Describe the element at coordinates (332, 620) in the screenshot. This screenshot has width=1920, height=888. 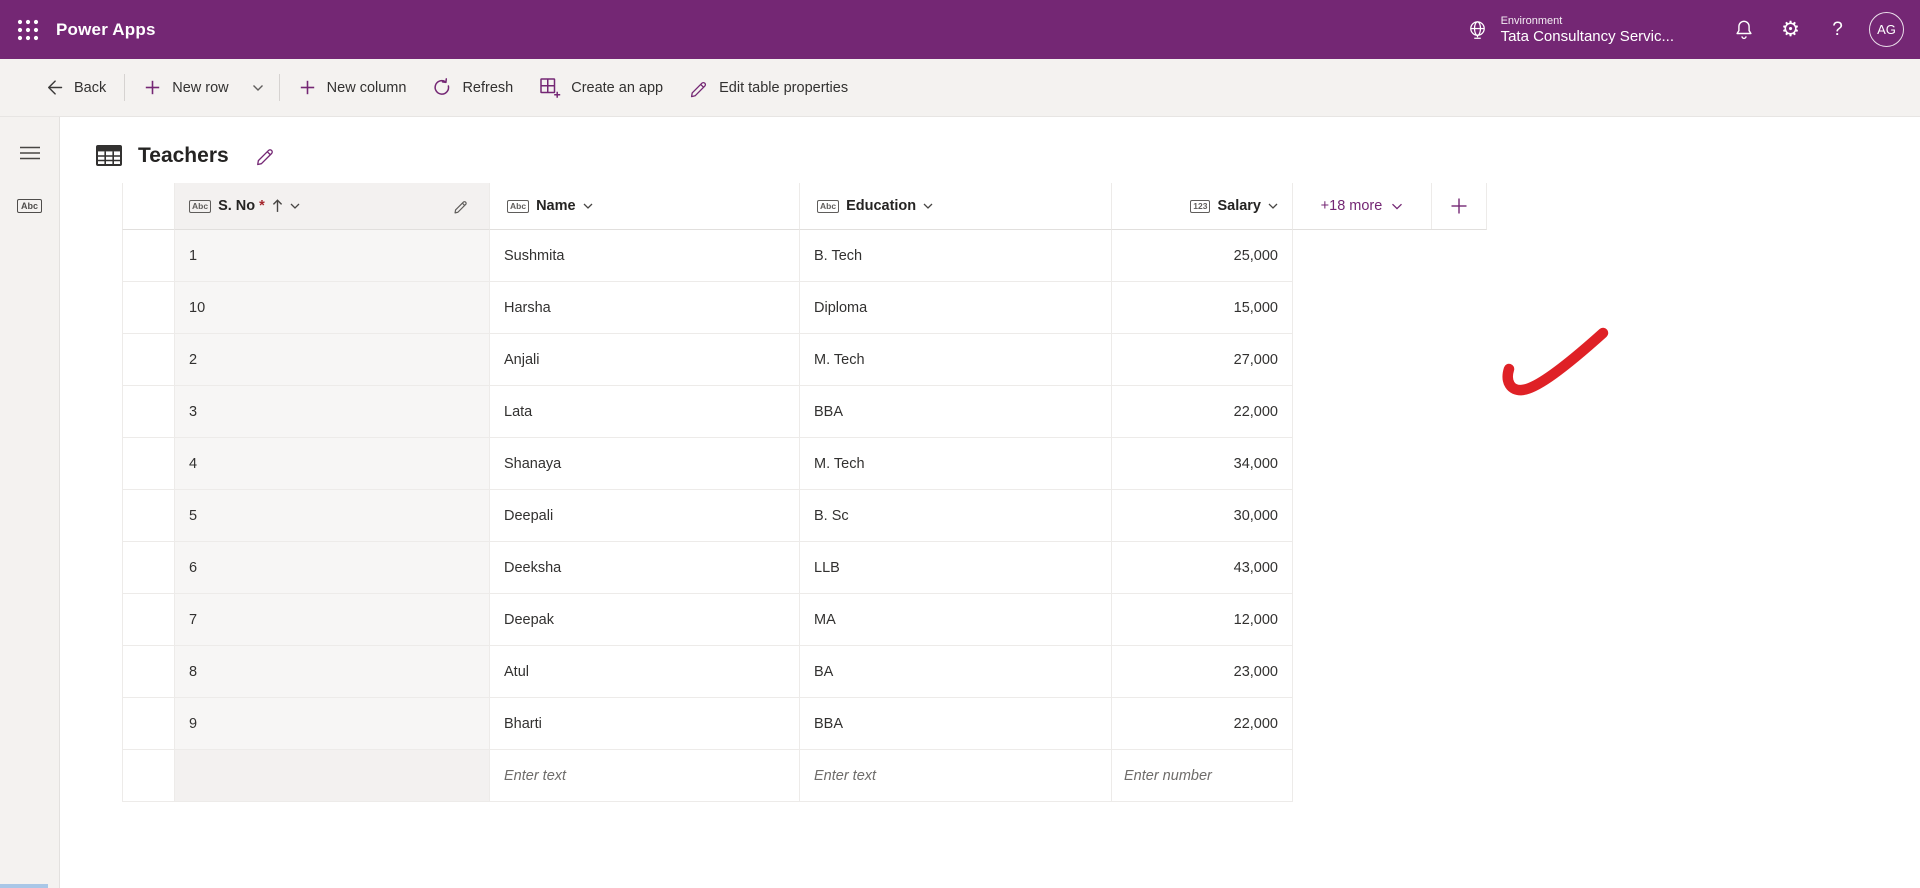
I see `cell-s-no: 7` at that location.